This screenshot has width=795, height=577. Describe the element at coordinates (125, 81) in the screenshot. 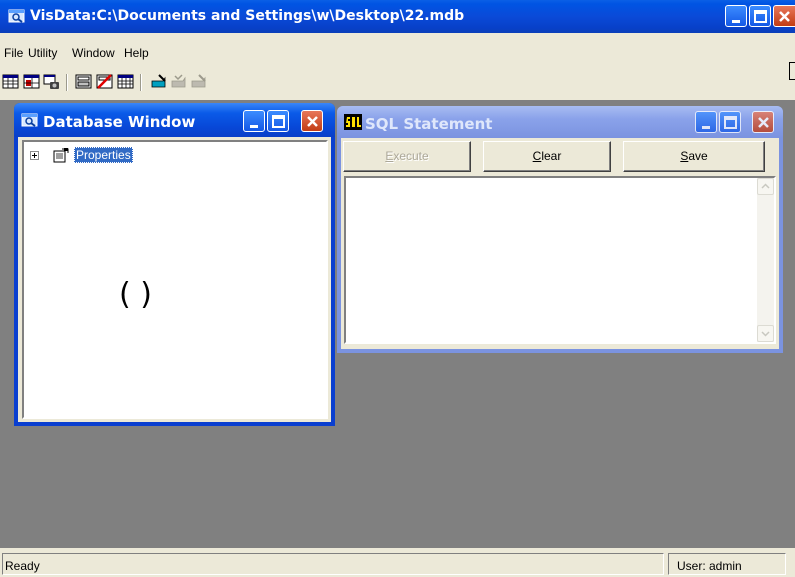

I see `grid-icon` at that location.